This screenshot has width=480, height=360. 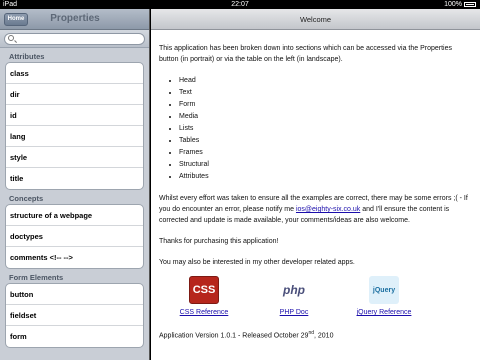 What do you see at coordinates (11, 38) in the screenshot?
I see `search-icon` at bounding box center [11, 38].